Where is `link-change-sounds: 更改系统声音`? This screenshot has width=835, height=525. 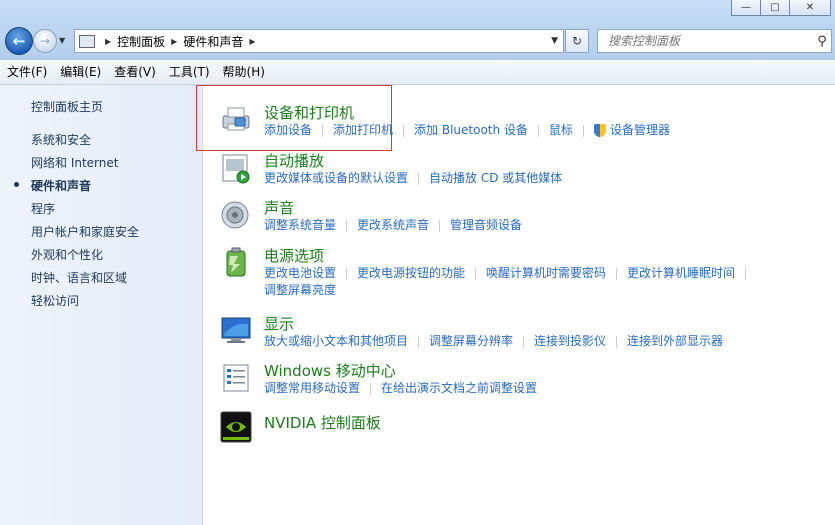 link-change-sounds: 更改系统声音 is located at coordinates (393, 225).